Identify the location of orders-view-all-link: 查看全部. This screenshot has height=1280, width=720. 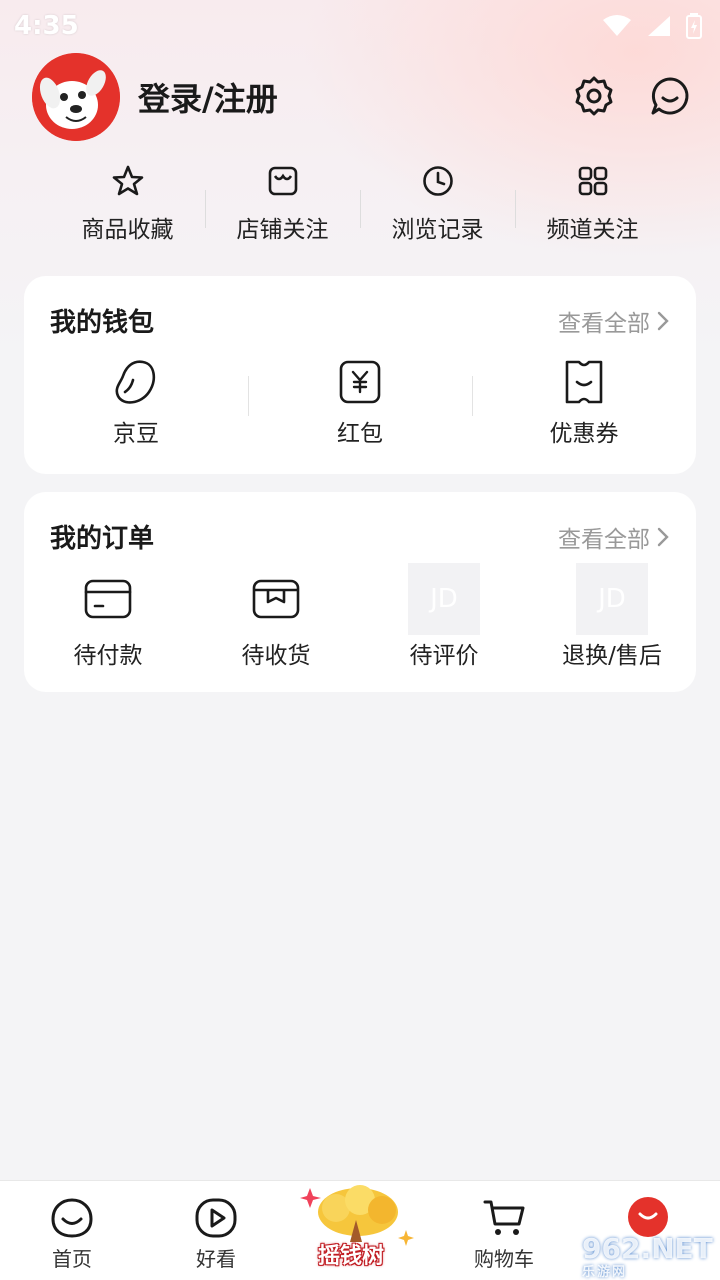
(614, 537).